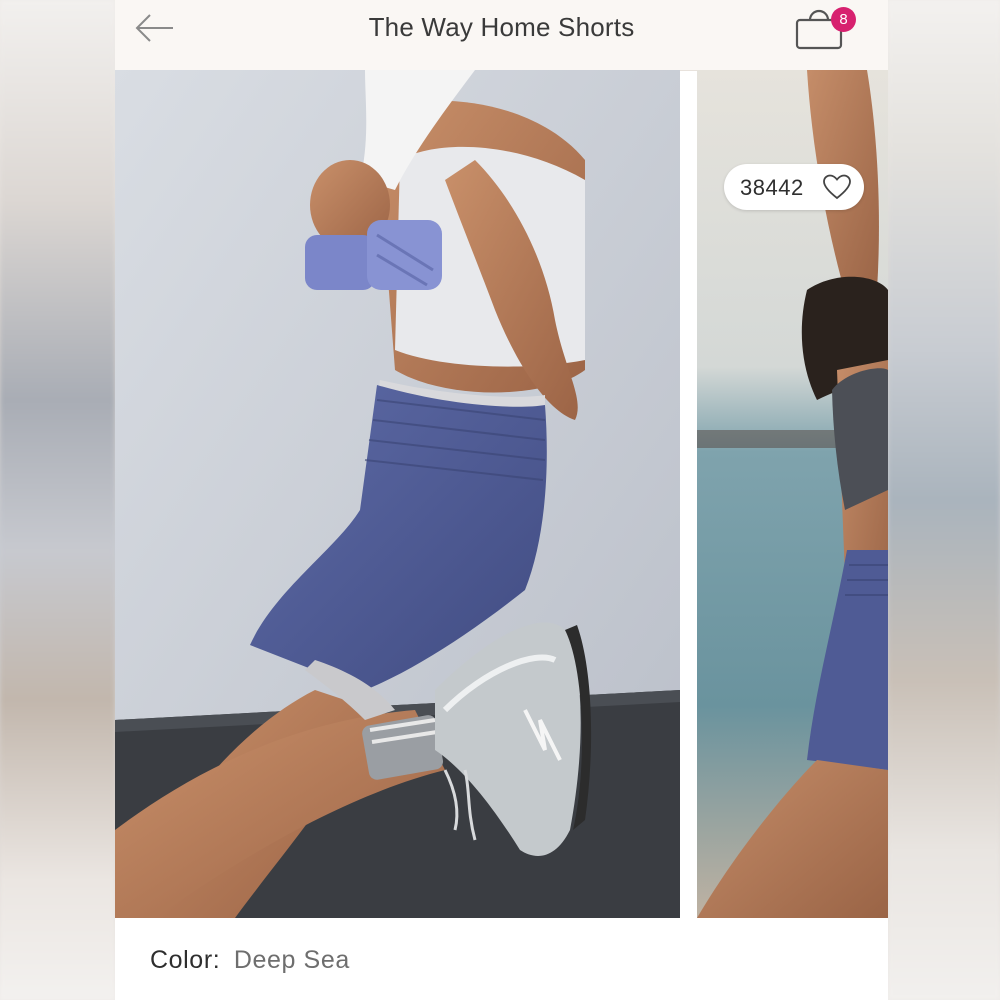  Describe the element at coordinates (843, 19) in the screenshot. I see `cart-count-badge: 8` at that location.